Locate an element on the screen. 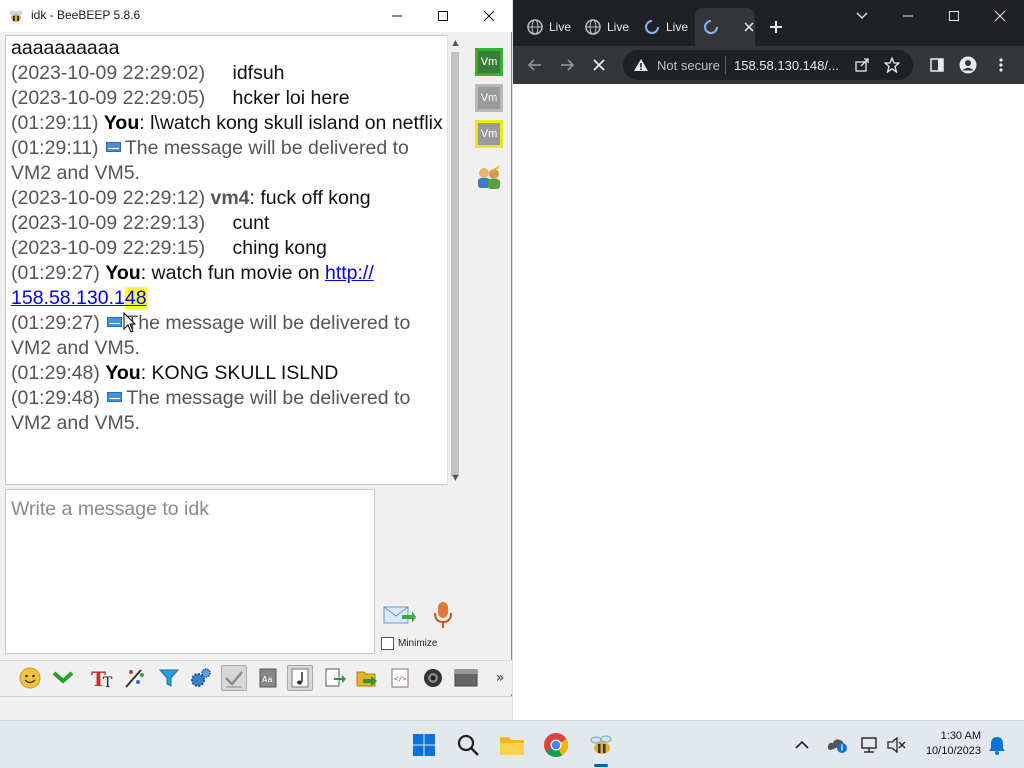  check-button is located at coordinates (234, 678).